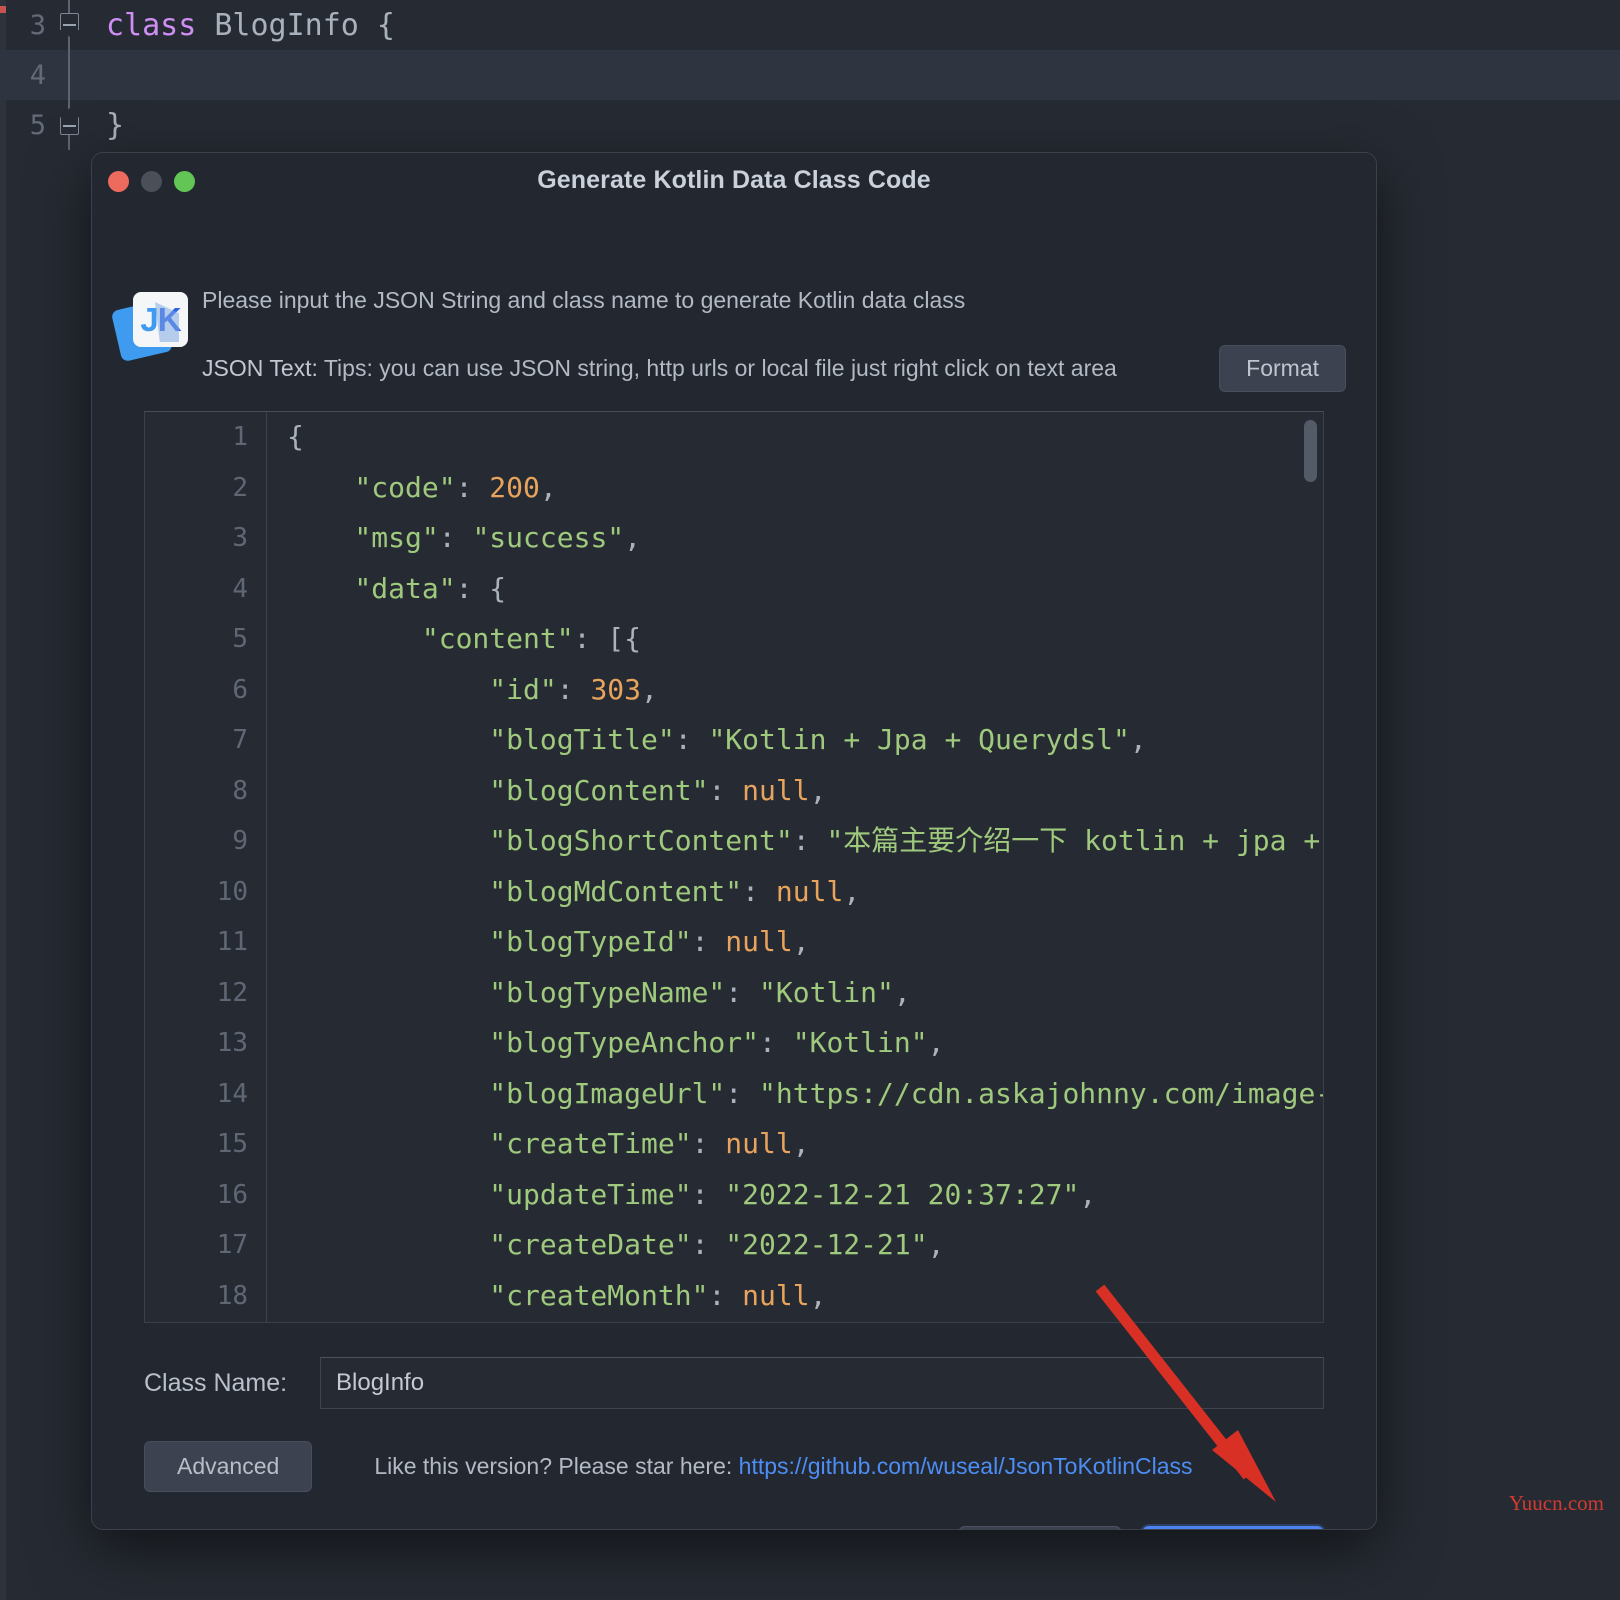 This screenshot has width=1620, height=1600. I want to click on json-token: "createMonth", so click(498, 1295).